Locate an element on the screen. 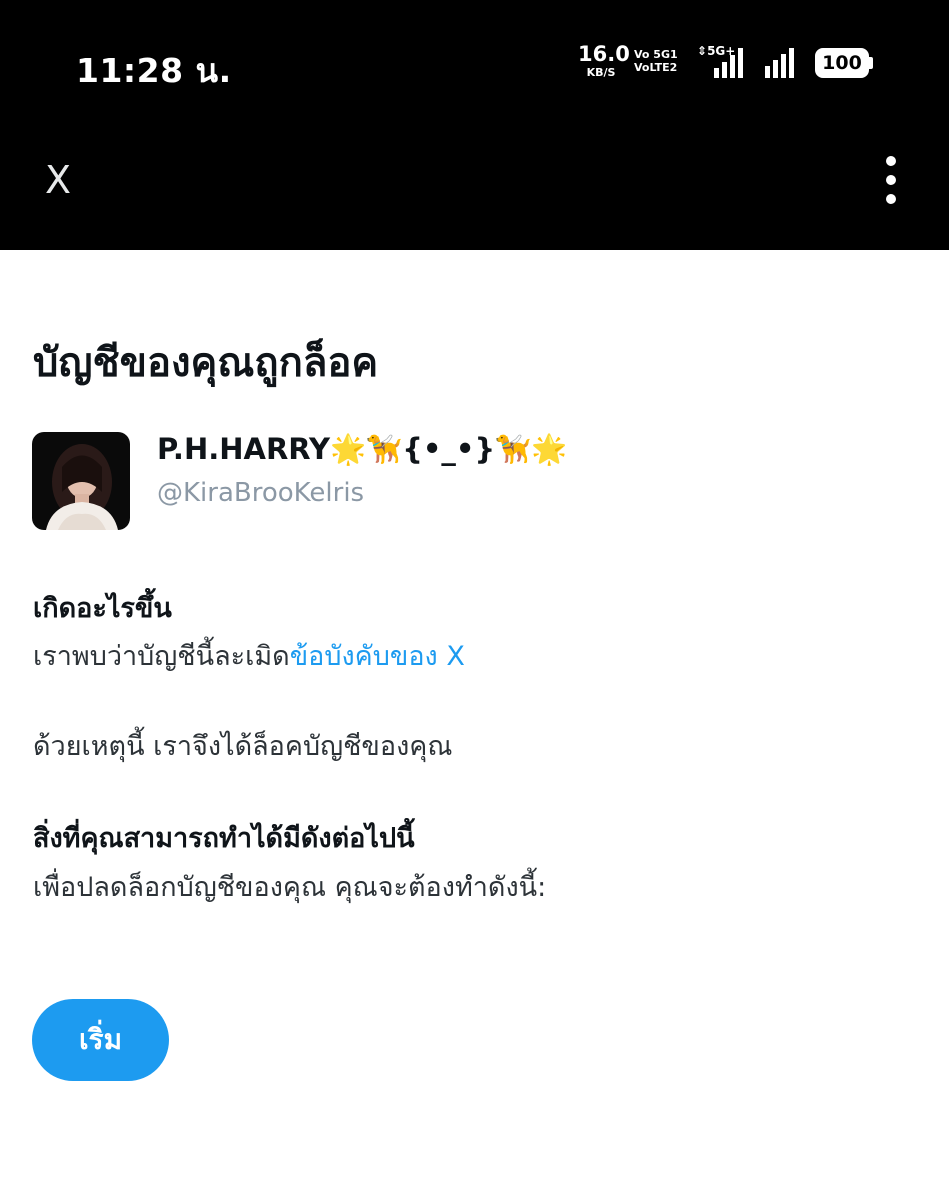  violation-text: เราพบว่าบัญชีนี้ละเมิดข้อบังคับของ X is located at coordinates (249, 655).